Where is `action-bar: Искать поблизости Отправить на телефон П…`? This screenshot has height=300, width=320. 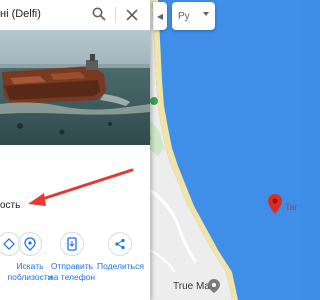
action-bar: Искать поблизости Отправить на телефон П… is located at coordinates (75, 262).